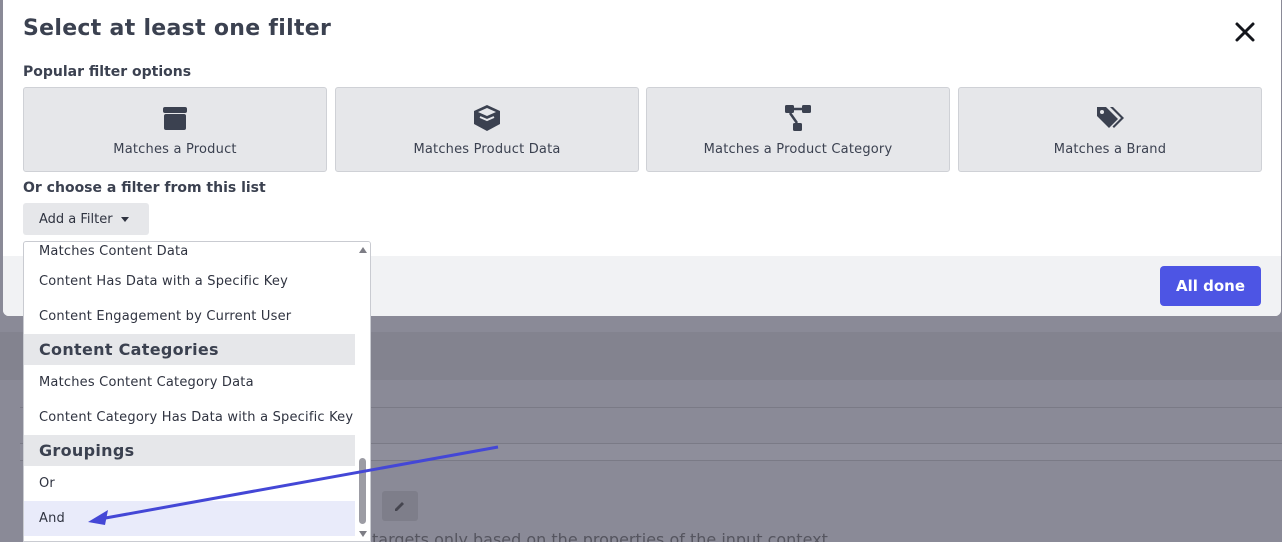 The image size is (1282, 542). What do you see at coordinates (144, 188) in the screenshot?
I see `choose-filter-label: Or choose a filter from this list` at bounding box center [144, 188].